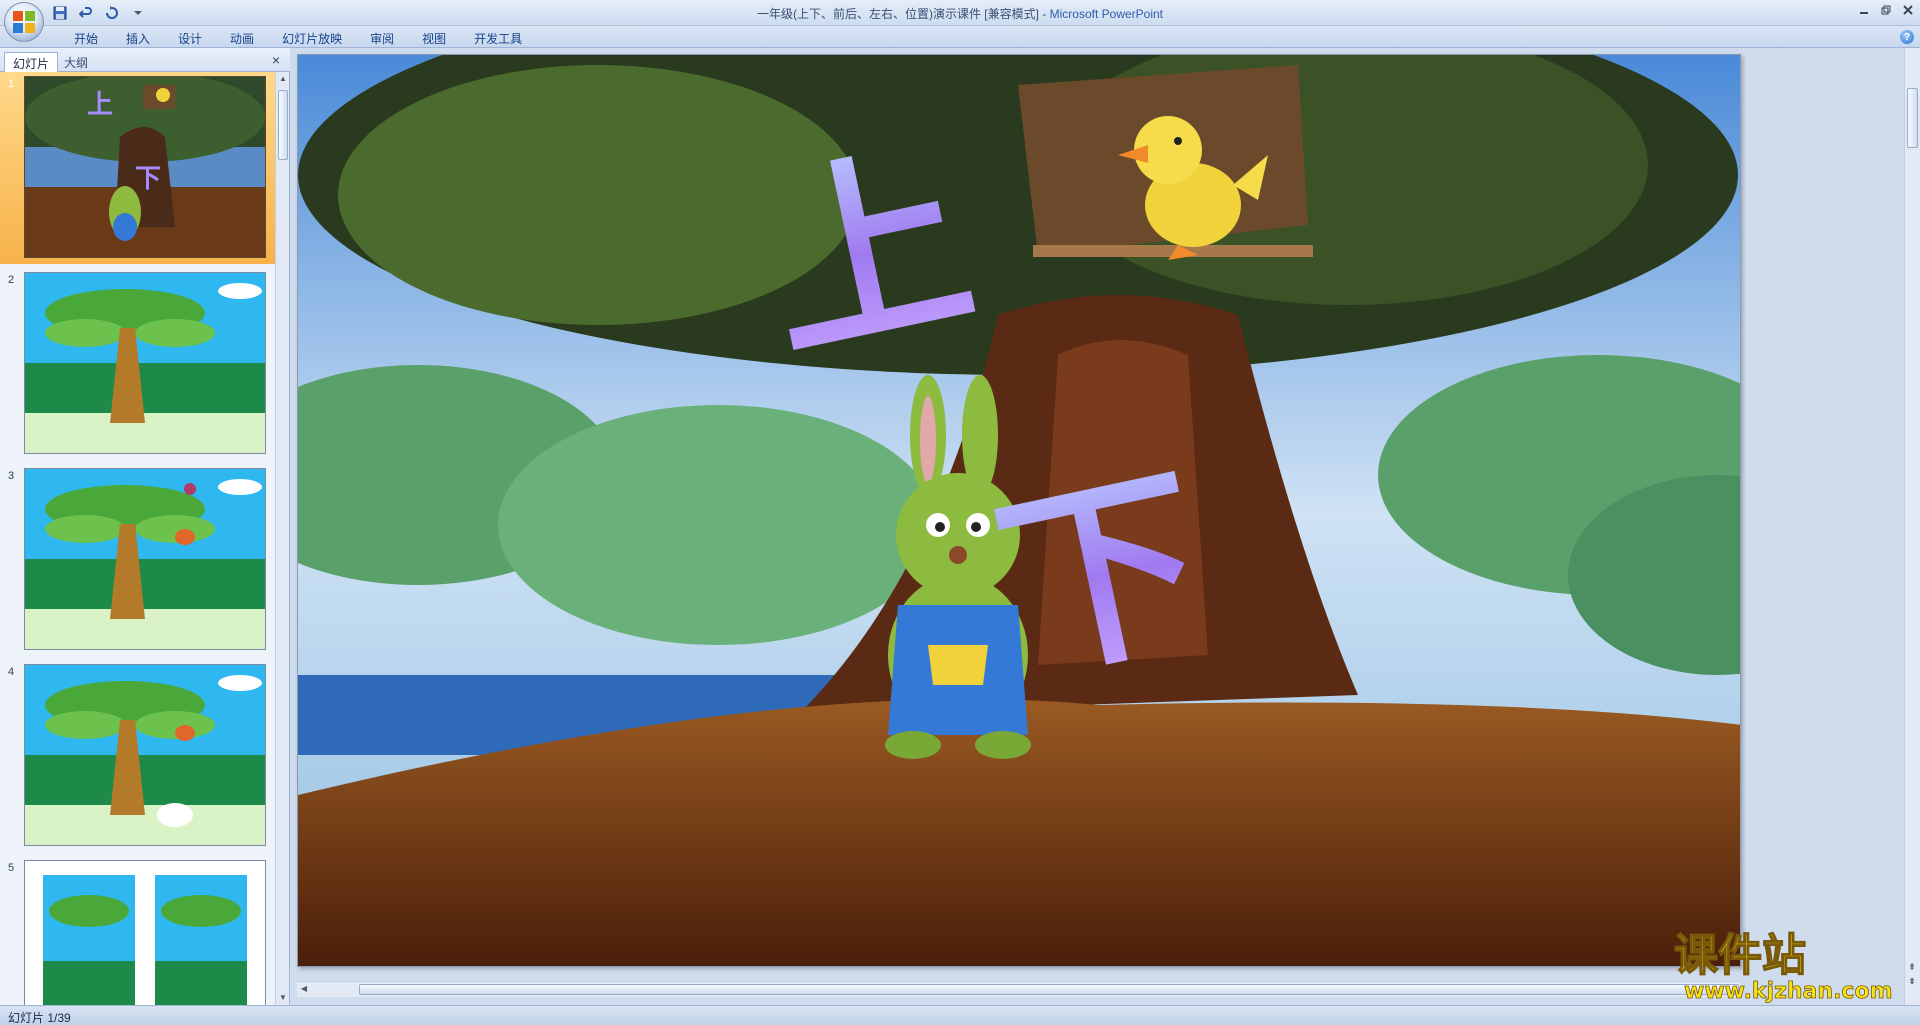 The image size is (1920, 1025). What do you see at coordinates (11, 84) in the screenshot?
I see `thumbnail-number: 1` at bounding box center [11, 84].